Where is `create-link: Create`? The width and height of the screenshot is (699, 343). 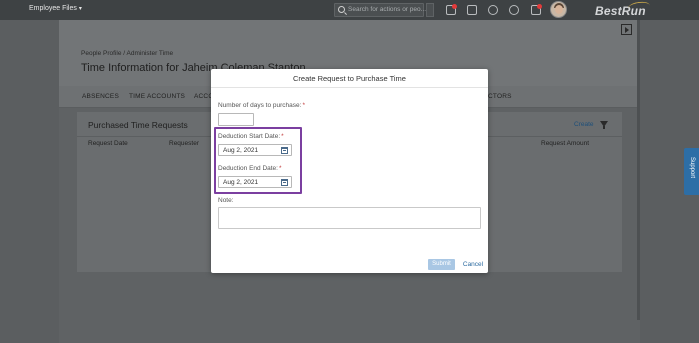 create-link: Create is located at coordinates (584, 124).